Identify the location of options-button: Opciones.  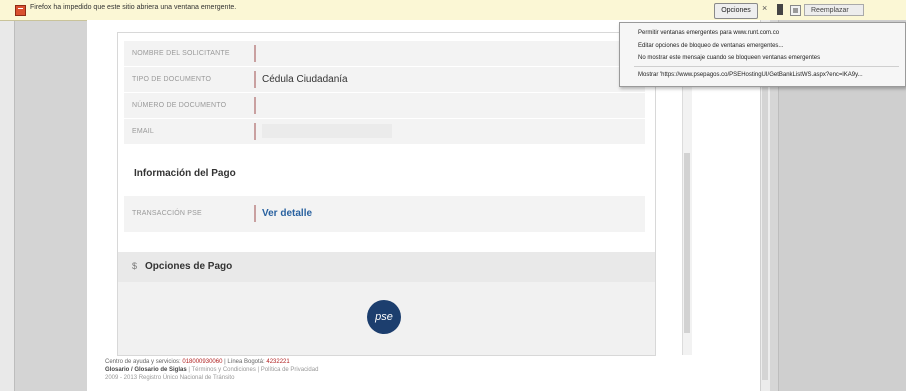
(736, 11).